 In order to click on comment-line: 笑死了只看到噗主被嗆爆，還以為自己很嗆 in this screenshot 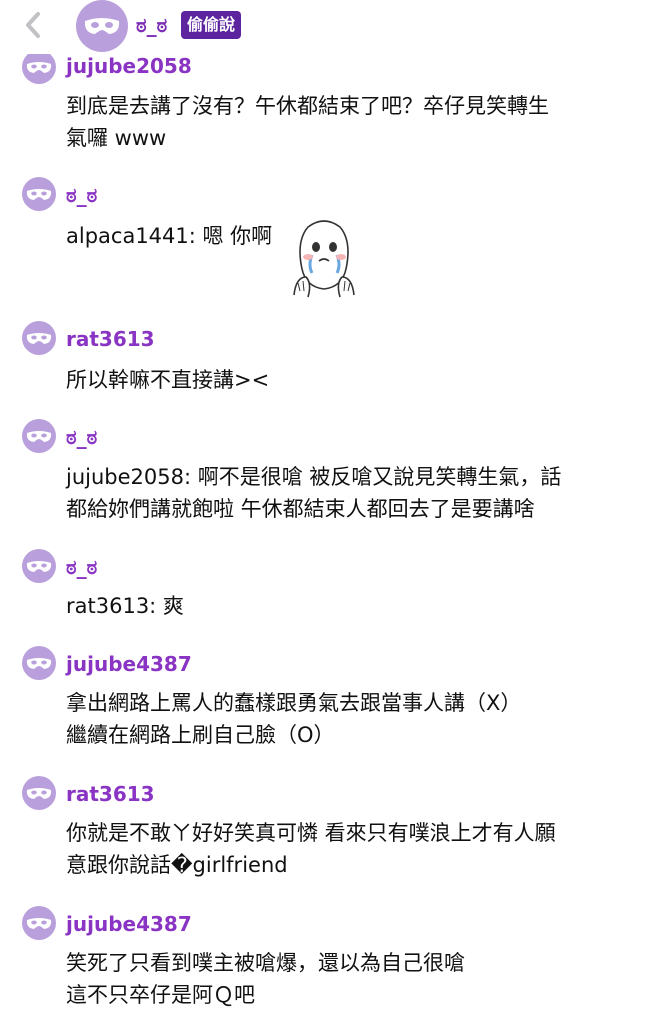, I will do `click(265, 963)`.